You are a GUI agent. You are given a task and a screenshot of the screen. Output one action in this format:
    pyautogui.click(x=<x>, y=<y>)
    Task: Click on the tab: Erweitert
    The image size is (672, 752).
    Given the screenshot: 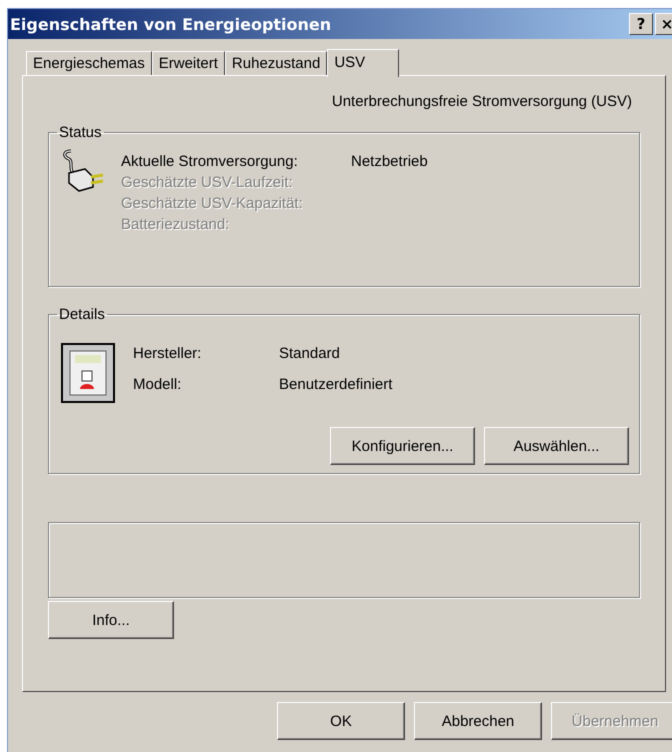 What is the action you would take?
    pyautogui.click(x=188, y=63)
    